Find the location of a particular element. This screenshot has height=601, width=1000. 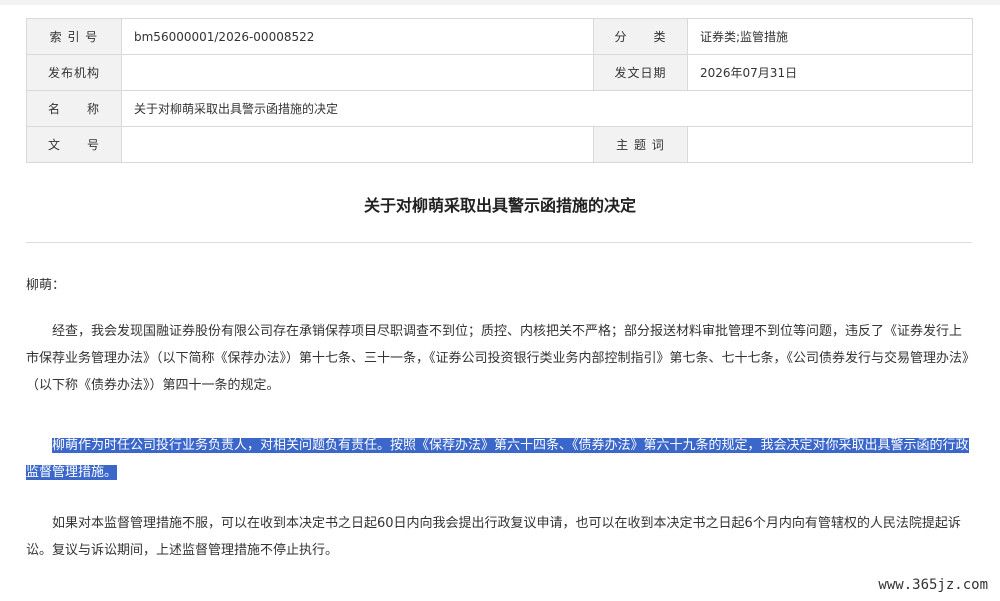

doc-number-label: 文 号 is located at coordinates (74, 144).